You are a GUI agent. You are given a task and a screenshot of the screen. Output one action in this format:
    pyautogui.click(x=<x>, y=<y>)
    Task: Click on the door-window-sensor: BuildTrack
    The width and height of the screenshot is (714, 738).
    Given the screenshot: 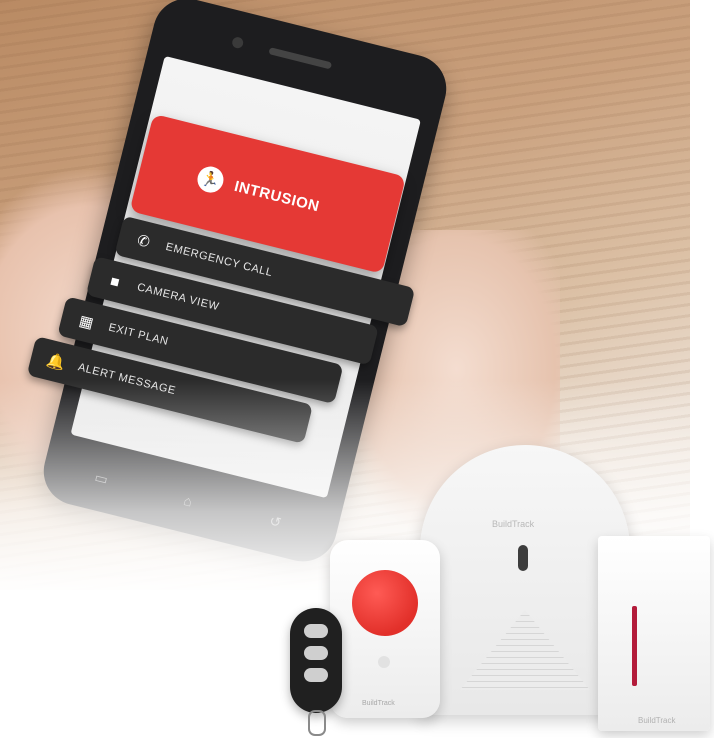 What is the action you would take?
    pyautogui.click(x=654, y=633)
    